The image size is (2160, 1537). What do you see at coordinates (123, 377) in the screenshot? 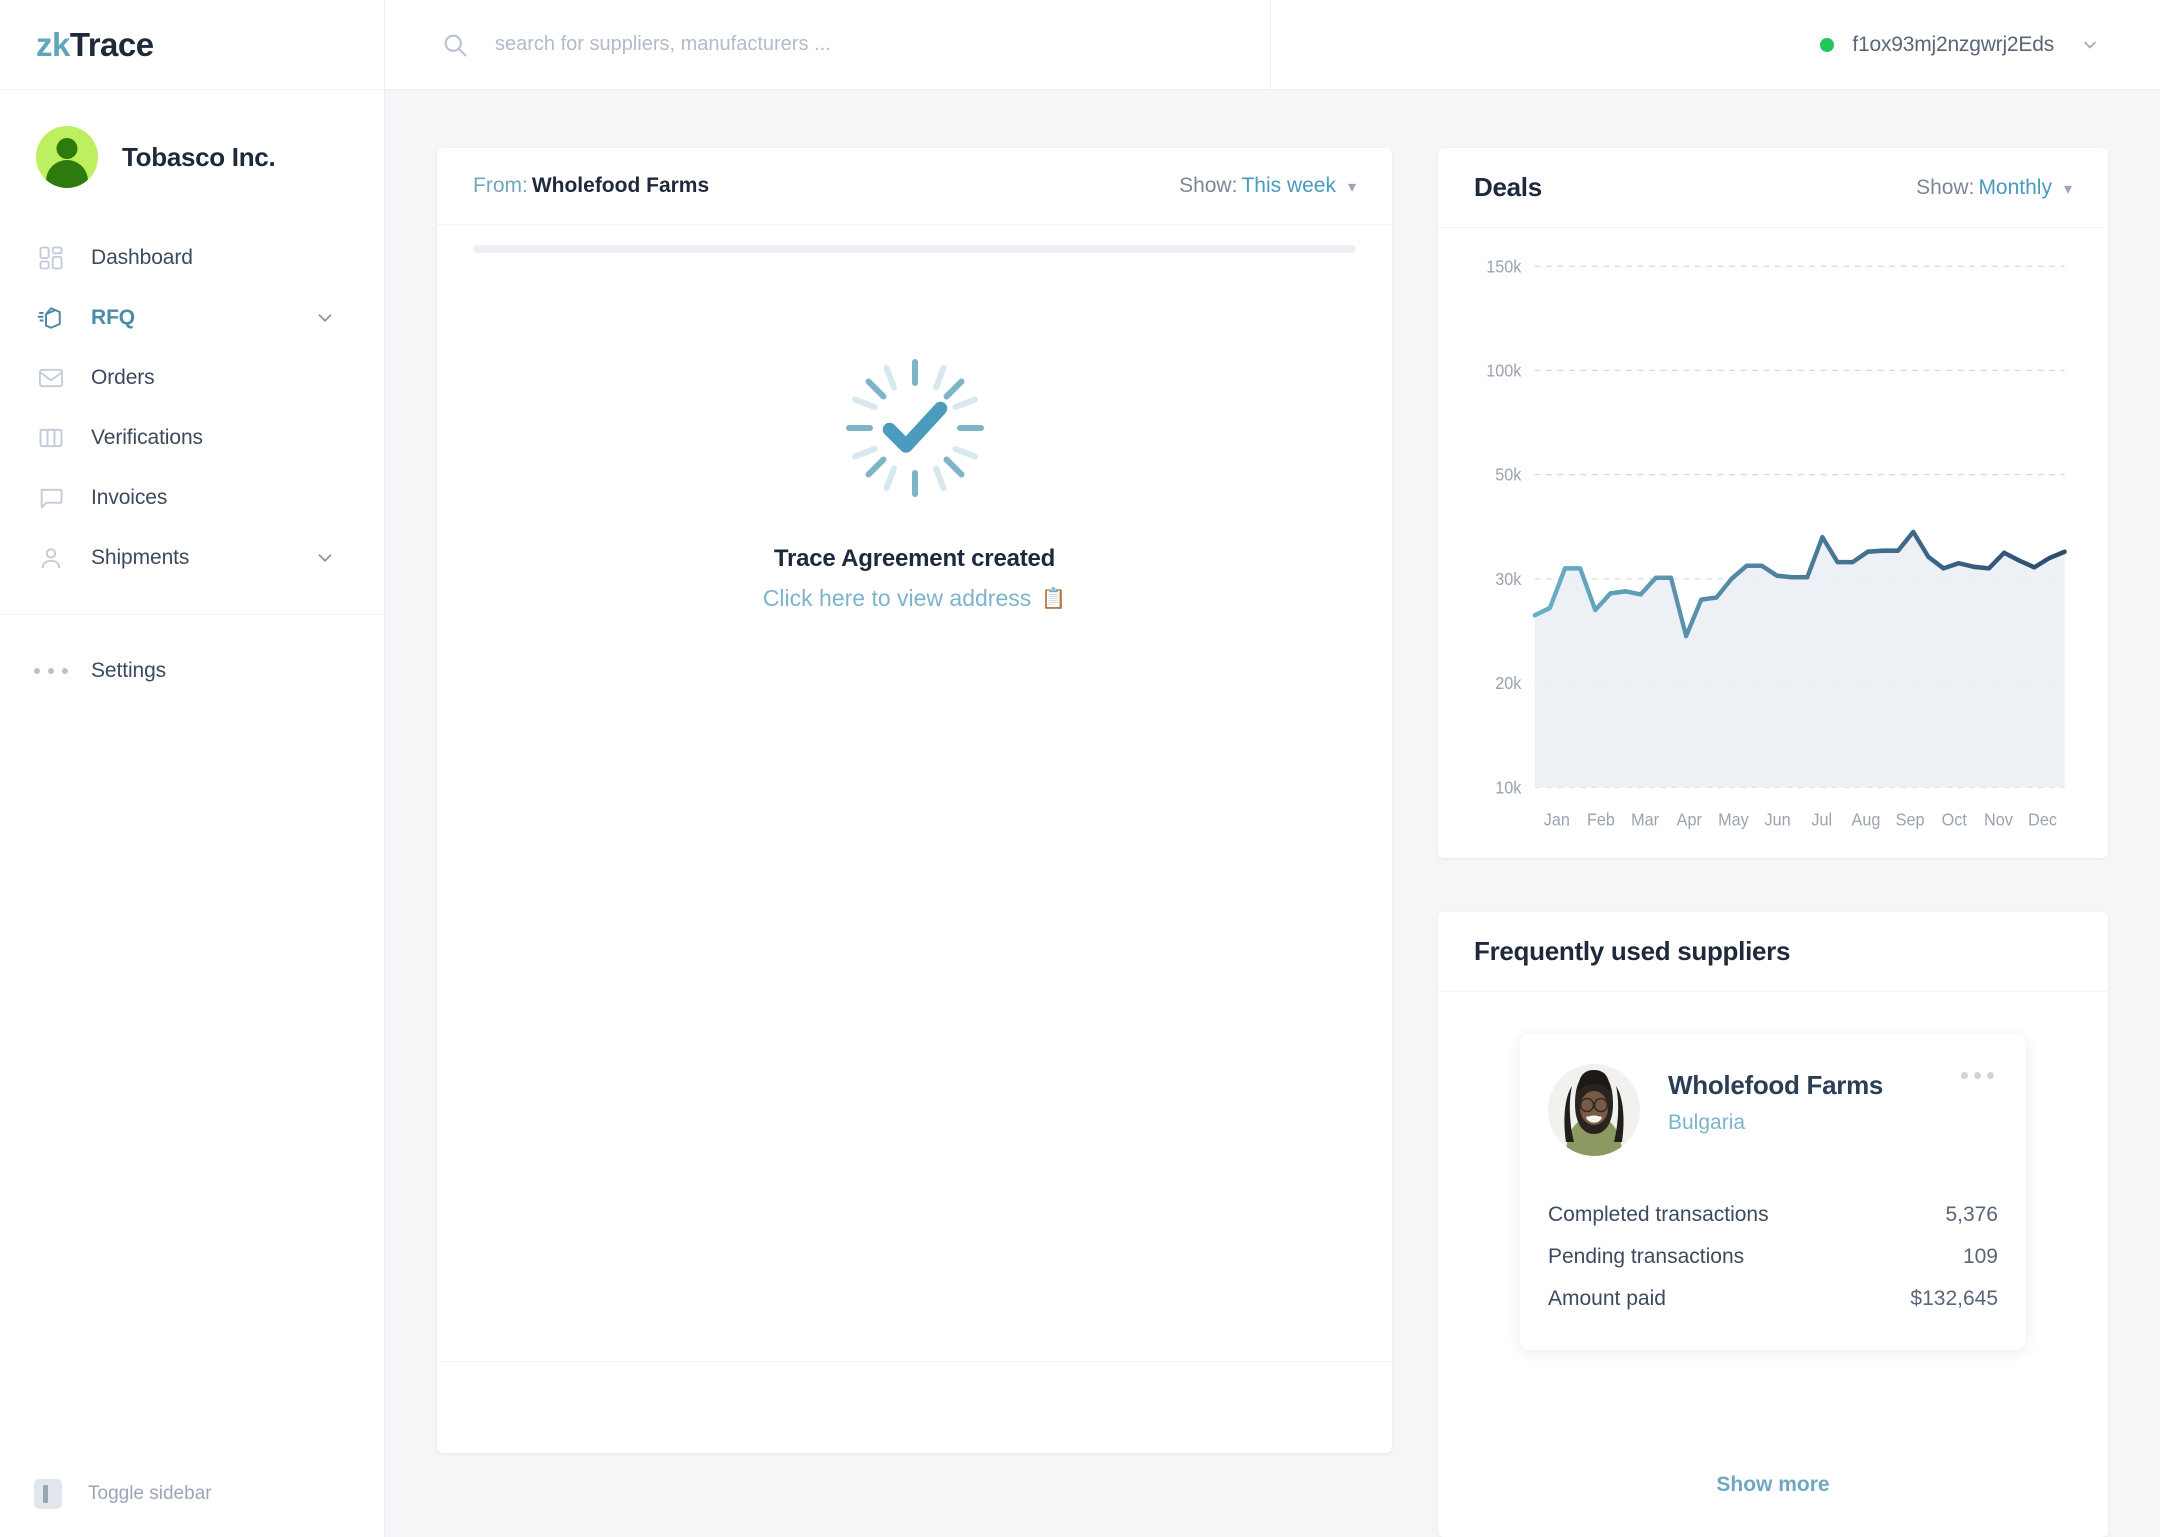
I see `sidebar-item-label: Orders` at bounding box center [123, 377].